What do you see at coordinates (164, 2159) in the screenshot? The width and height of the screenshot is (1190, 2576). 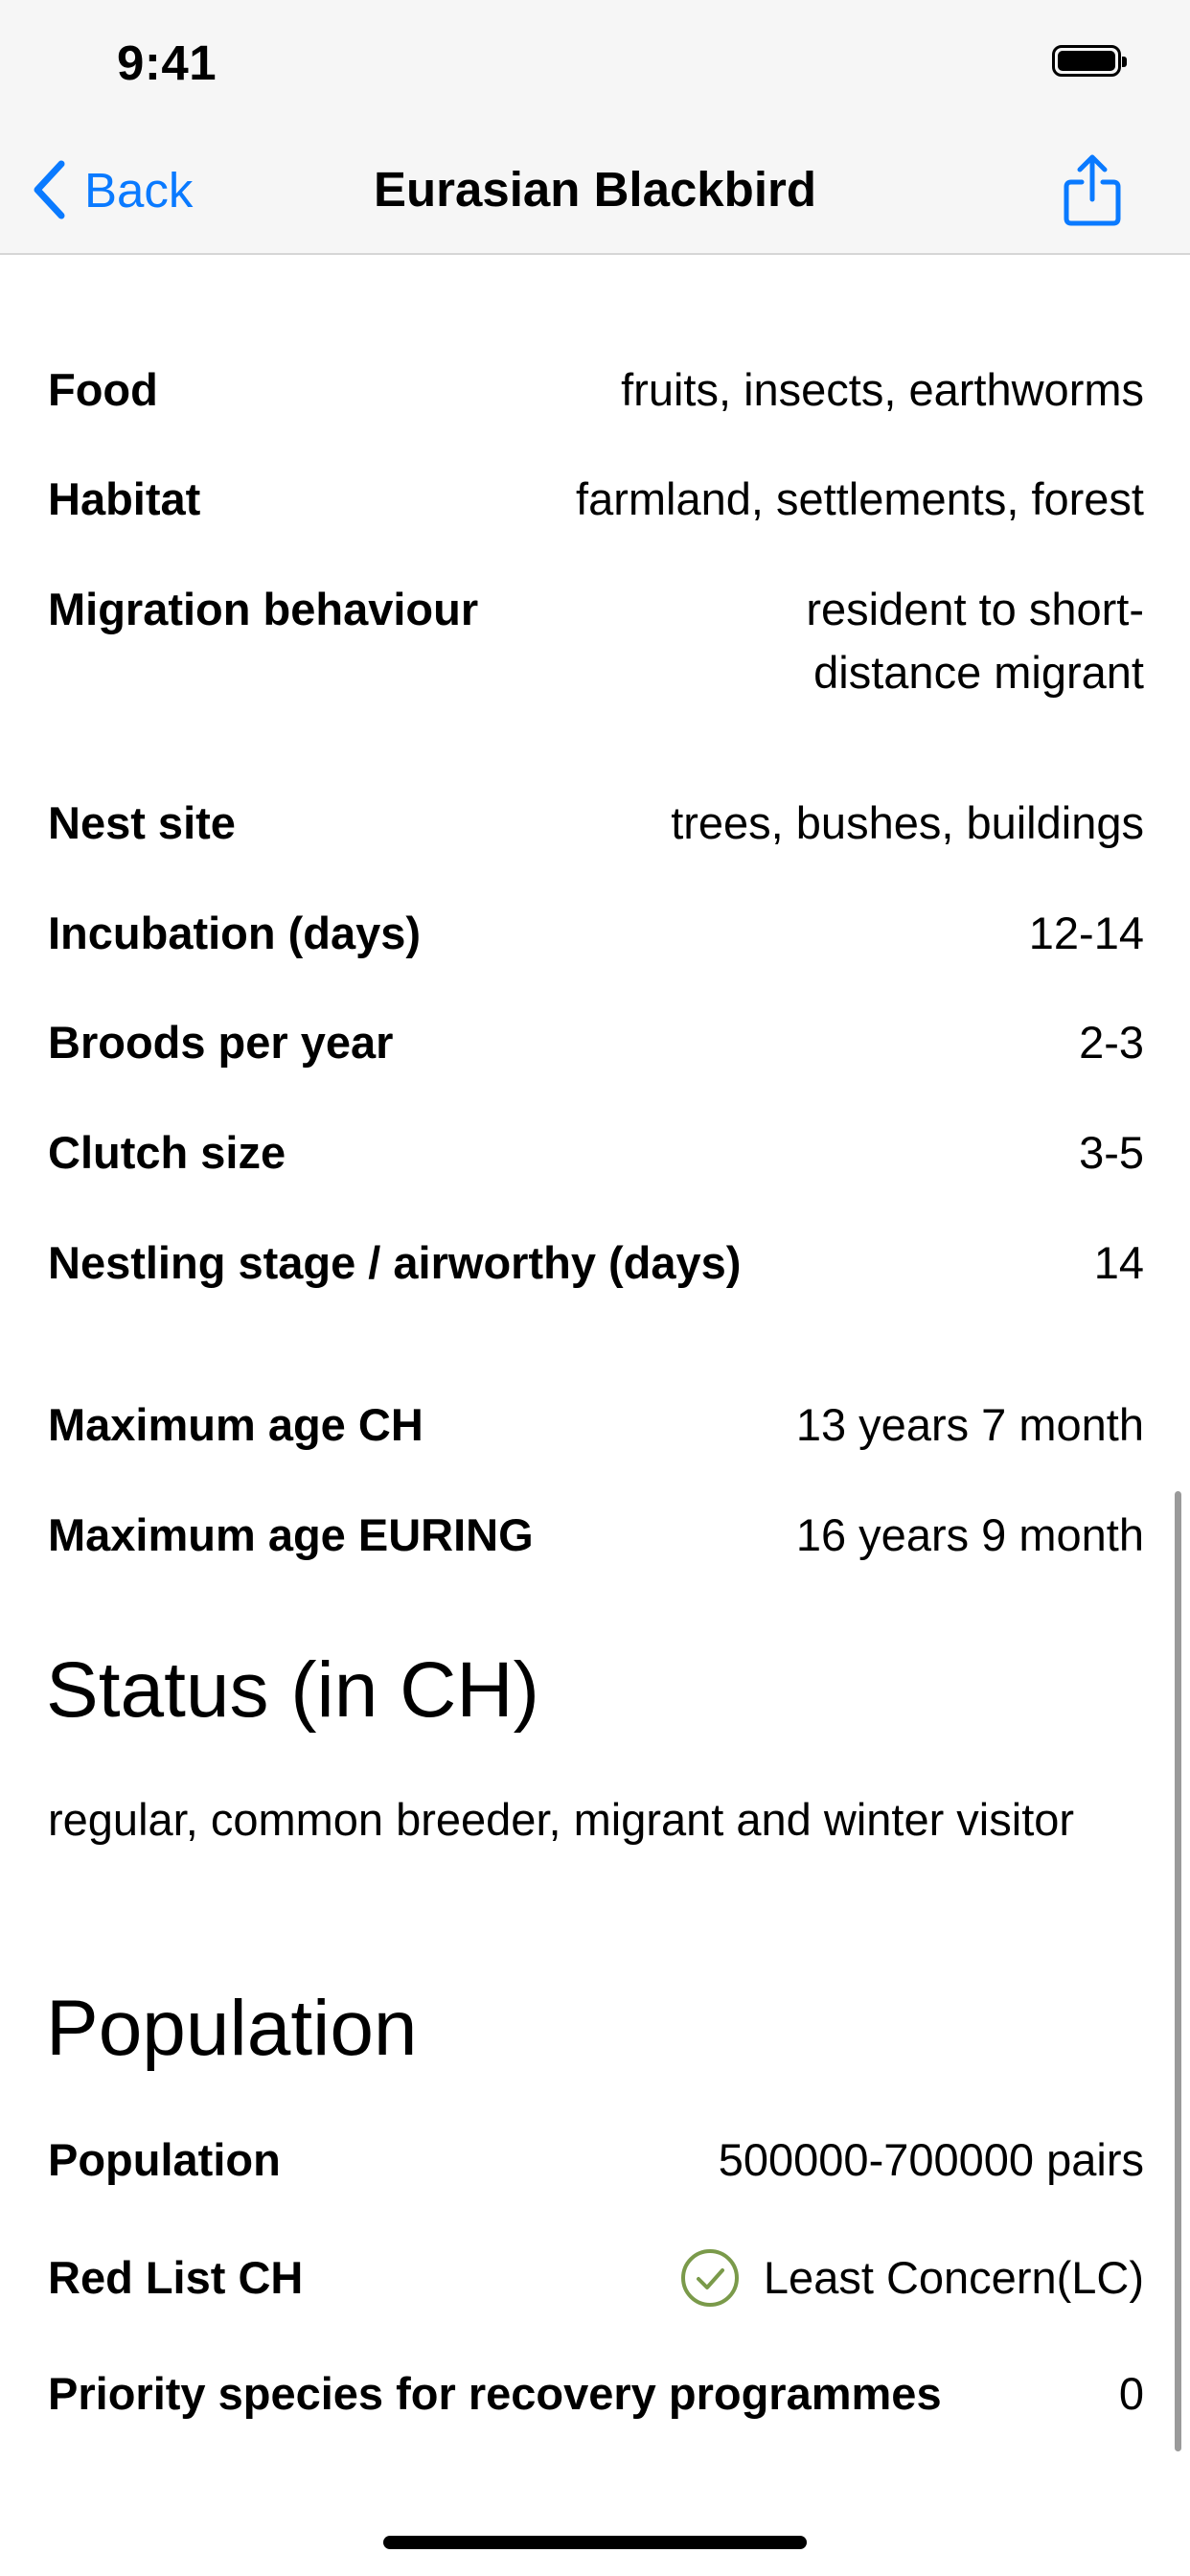 I see `population-label: Population` at bounding box center [164, 2159].